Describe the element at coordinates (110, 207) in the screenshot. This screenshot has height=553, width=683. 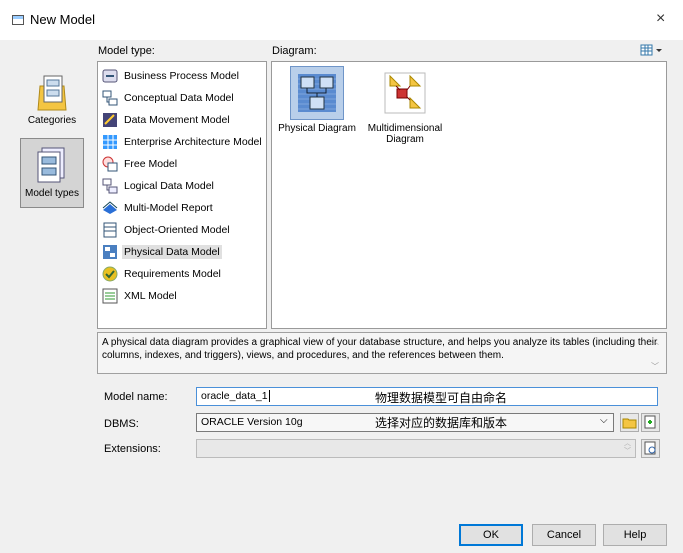
I see `multi-model-report-icon` at that location.